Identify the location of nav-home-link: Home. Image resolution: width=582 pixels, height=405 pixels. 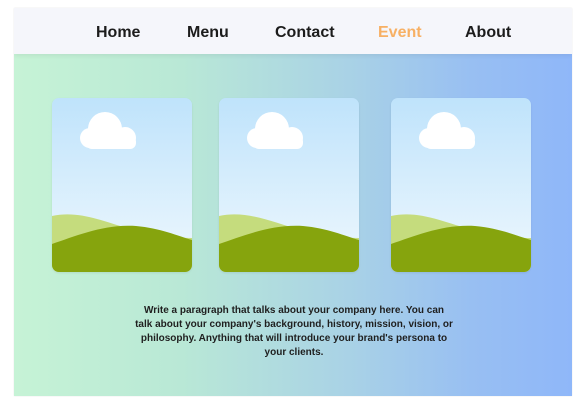
(118, 33).